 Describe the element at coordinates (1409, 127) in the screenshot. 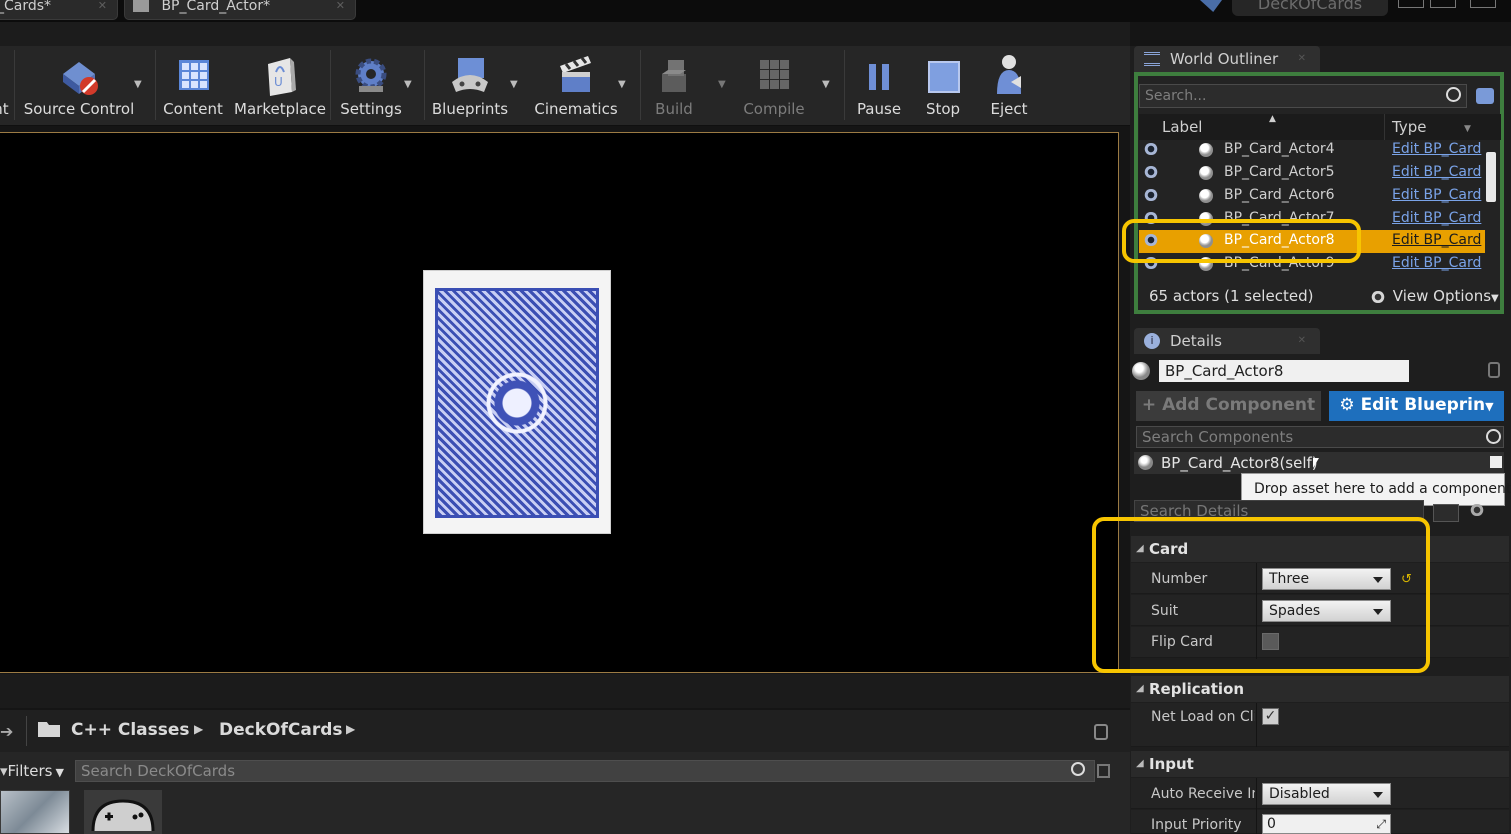

I see `type-column-header: Type` at that location.